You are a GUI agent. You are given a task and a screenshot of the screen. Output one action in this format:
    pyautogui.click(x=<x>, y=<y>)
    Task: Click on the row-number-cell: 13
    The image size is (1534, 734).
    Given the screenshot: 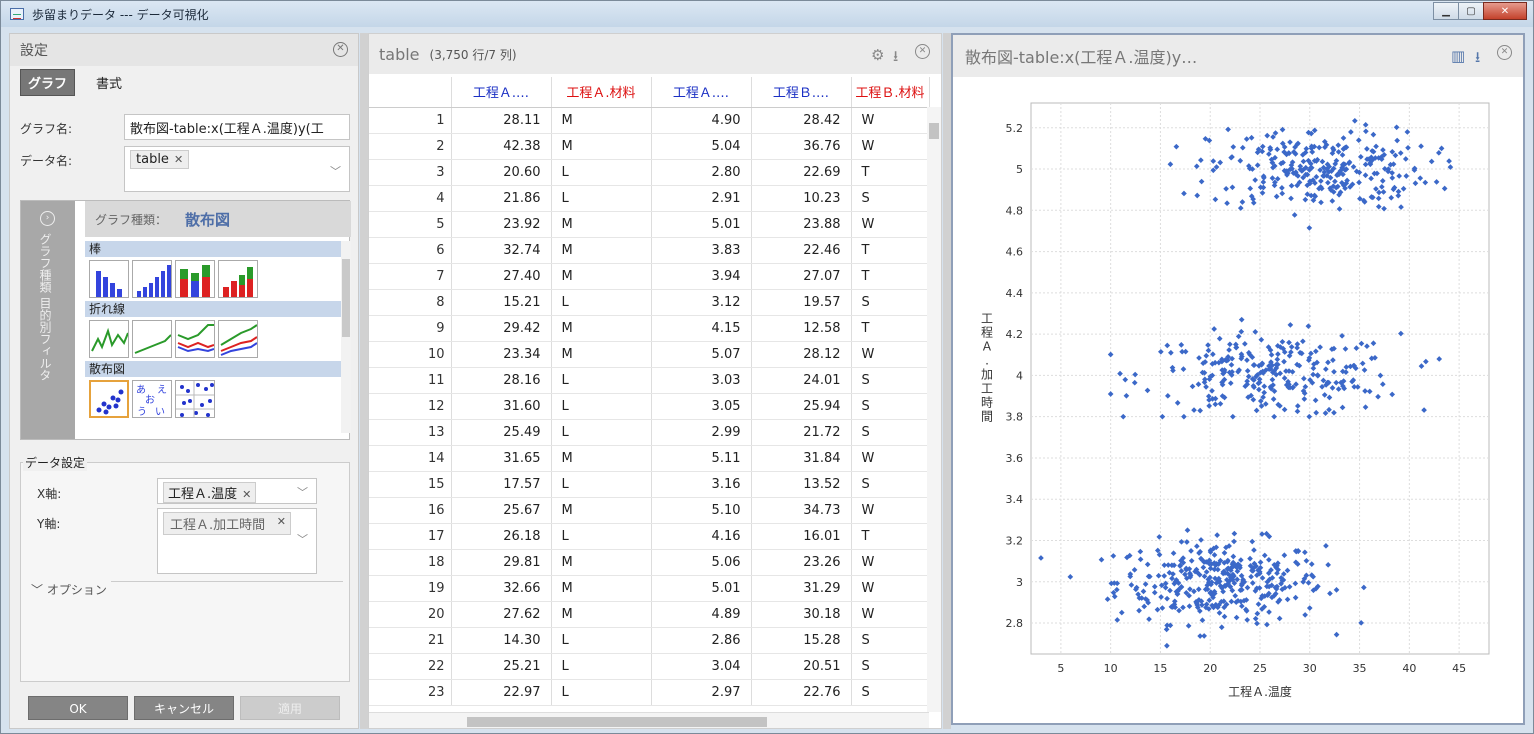 What is the action you would take?
    pyautogui.click(x=410, y=432)
    